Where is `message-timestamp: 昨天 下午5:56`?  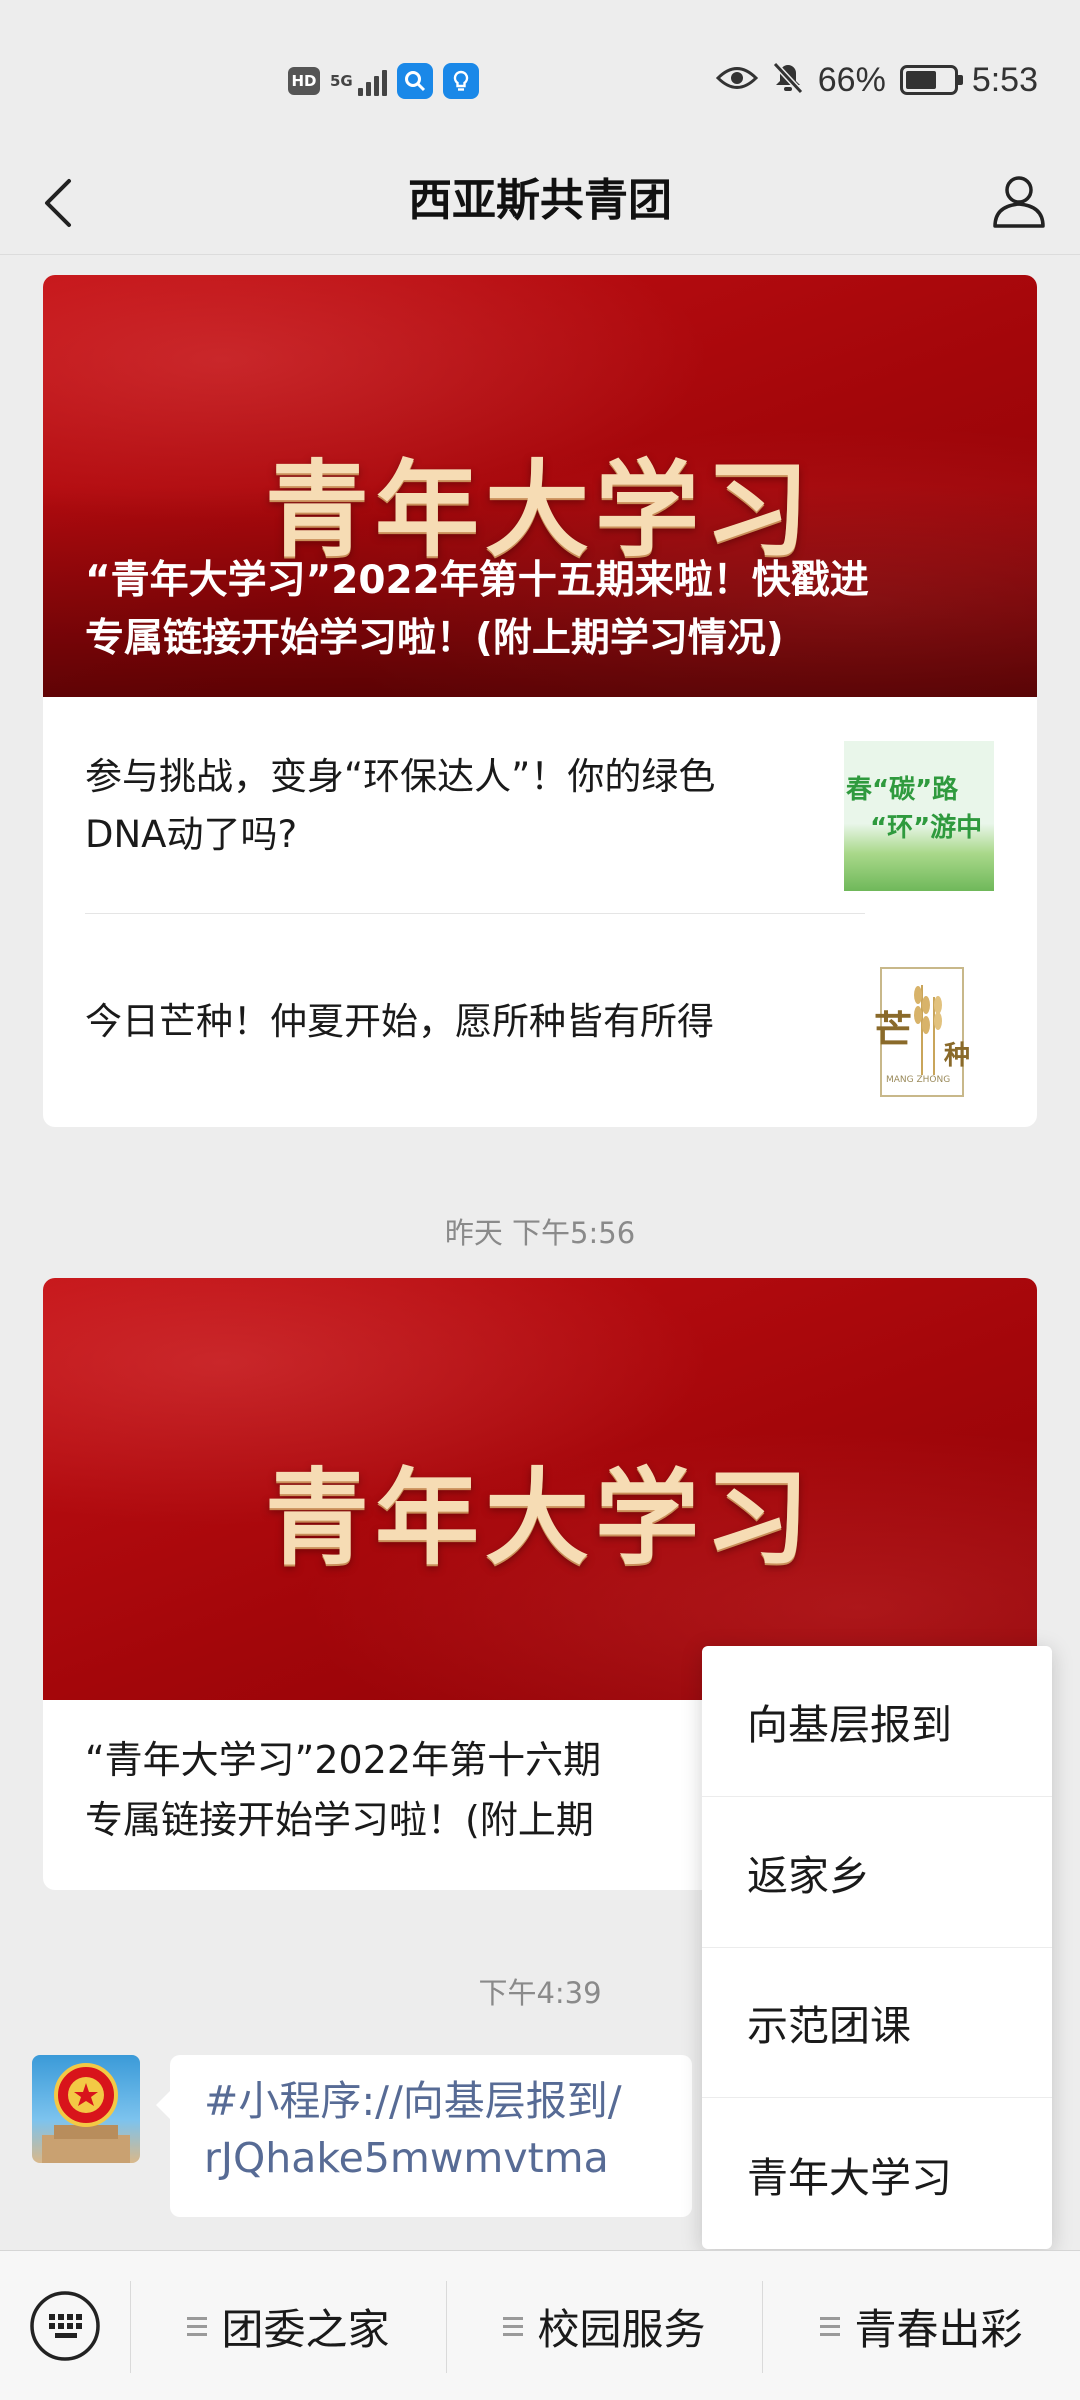
message-timestamp: 昨天 下午5:56 is located at coordinates (540, 1233).